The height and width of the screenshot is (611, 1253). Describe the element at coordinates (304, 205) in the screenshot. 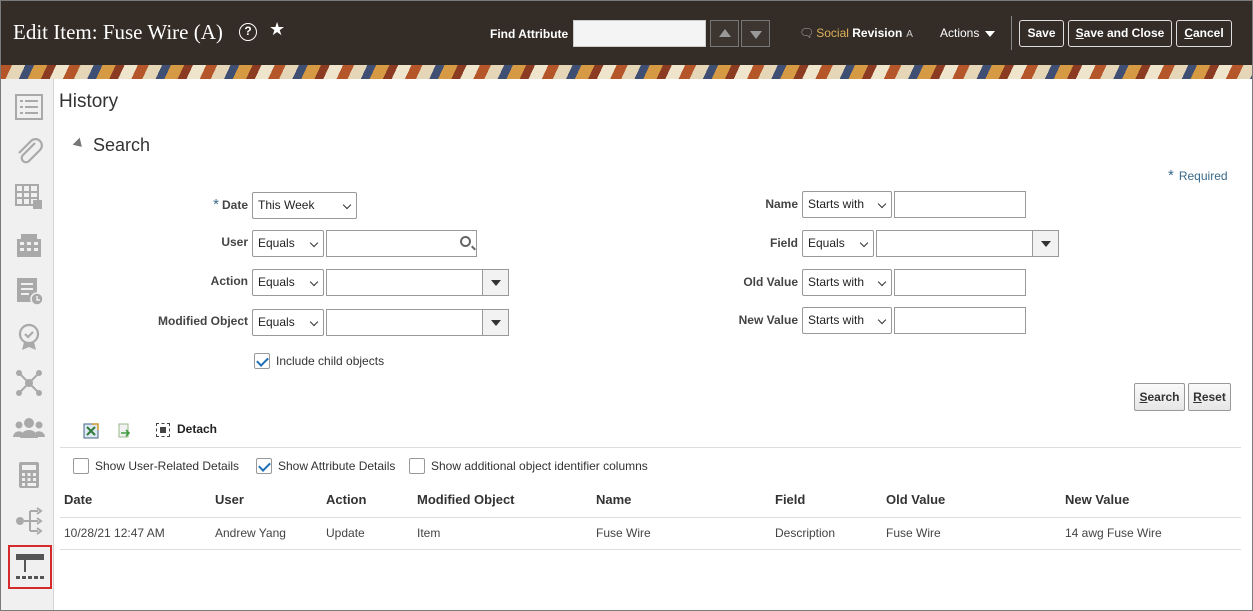

I see `date-select: This Week` at that location.